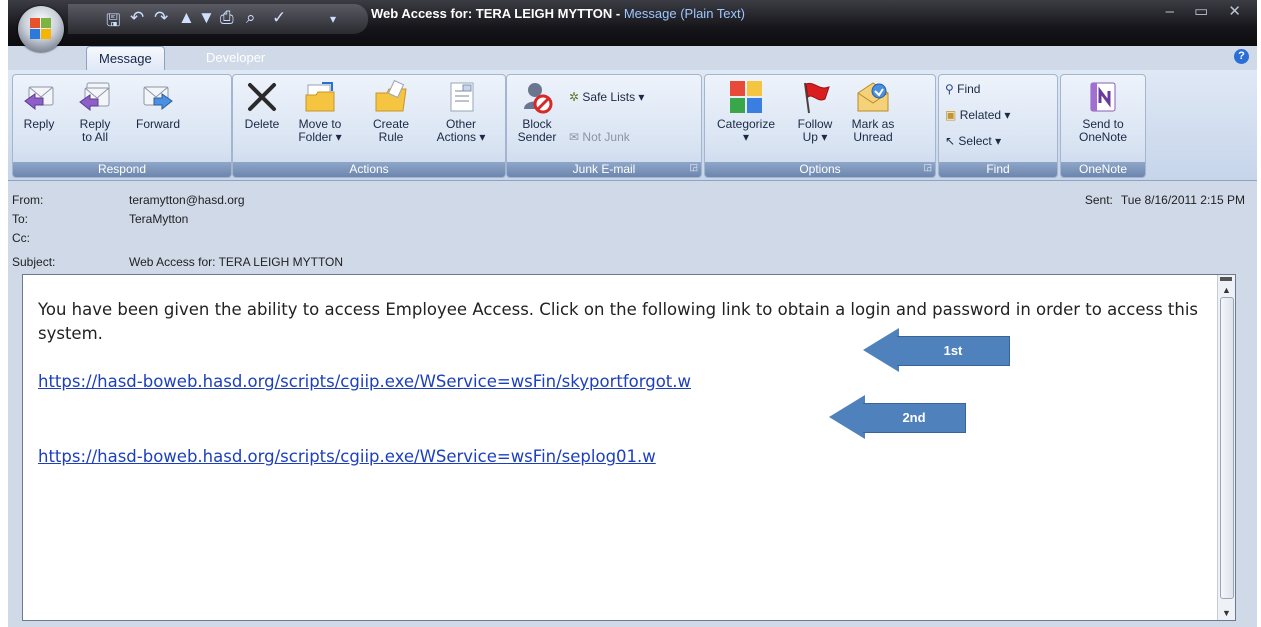 This screenshot has width=1261, height=627. Describe the element at coordinates (815, 124) in the screenshot. I see `follow-label-1: Follow` at that location.